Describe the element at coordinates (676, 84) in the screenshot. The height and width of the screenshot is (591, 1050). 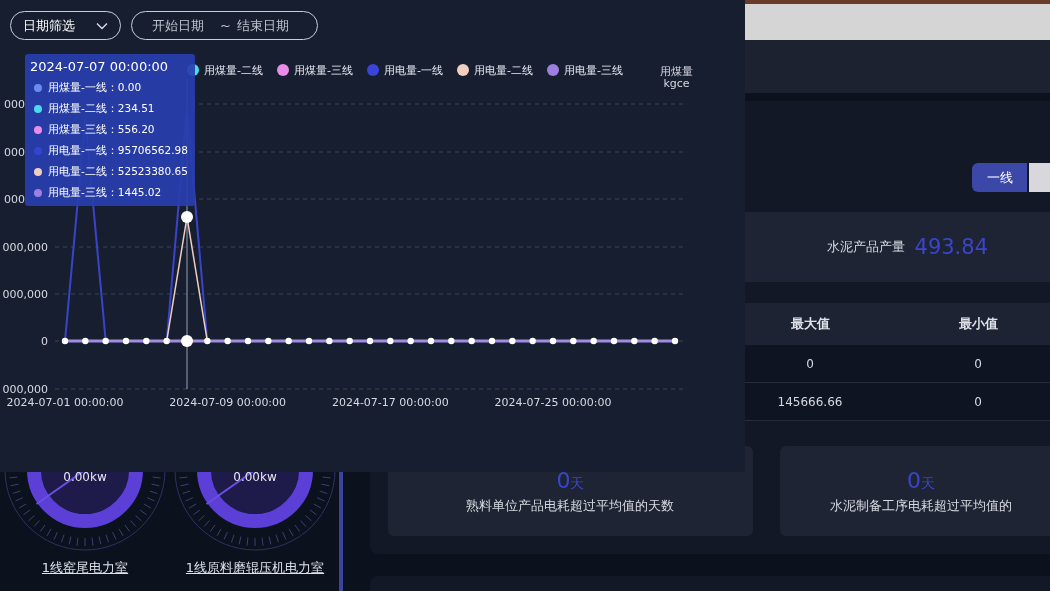
I see `axis-unit: kgce` at that location.